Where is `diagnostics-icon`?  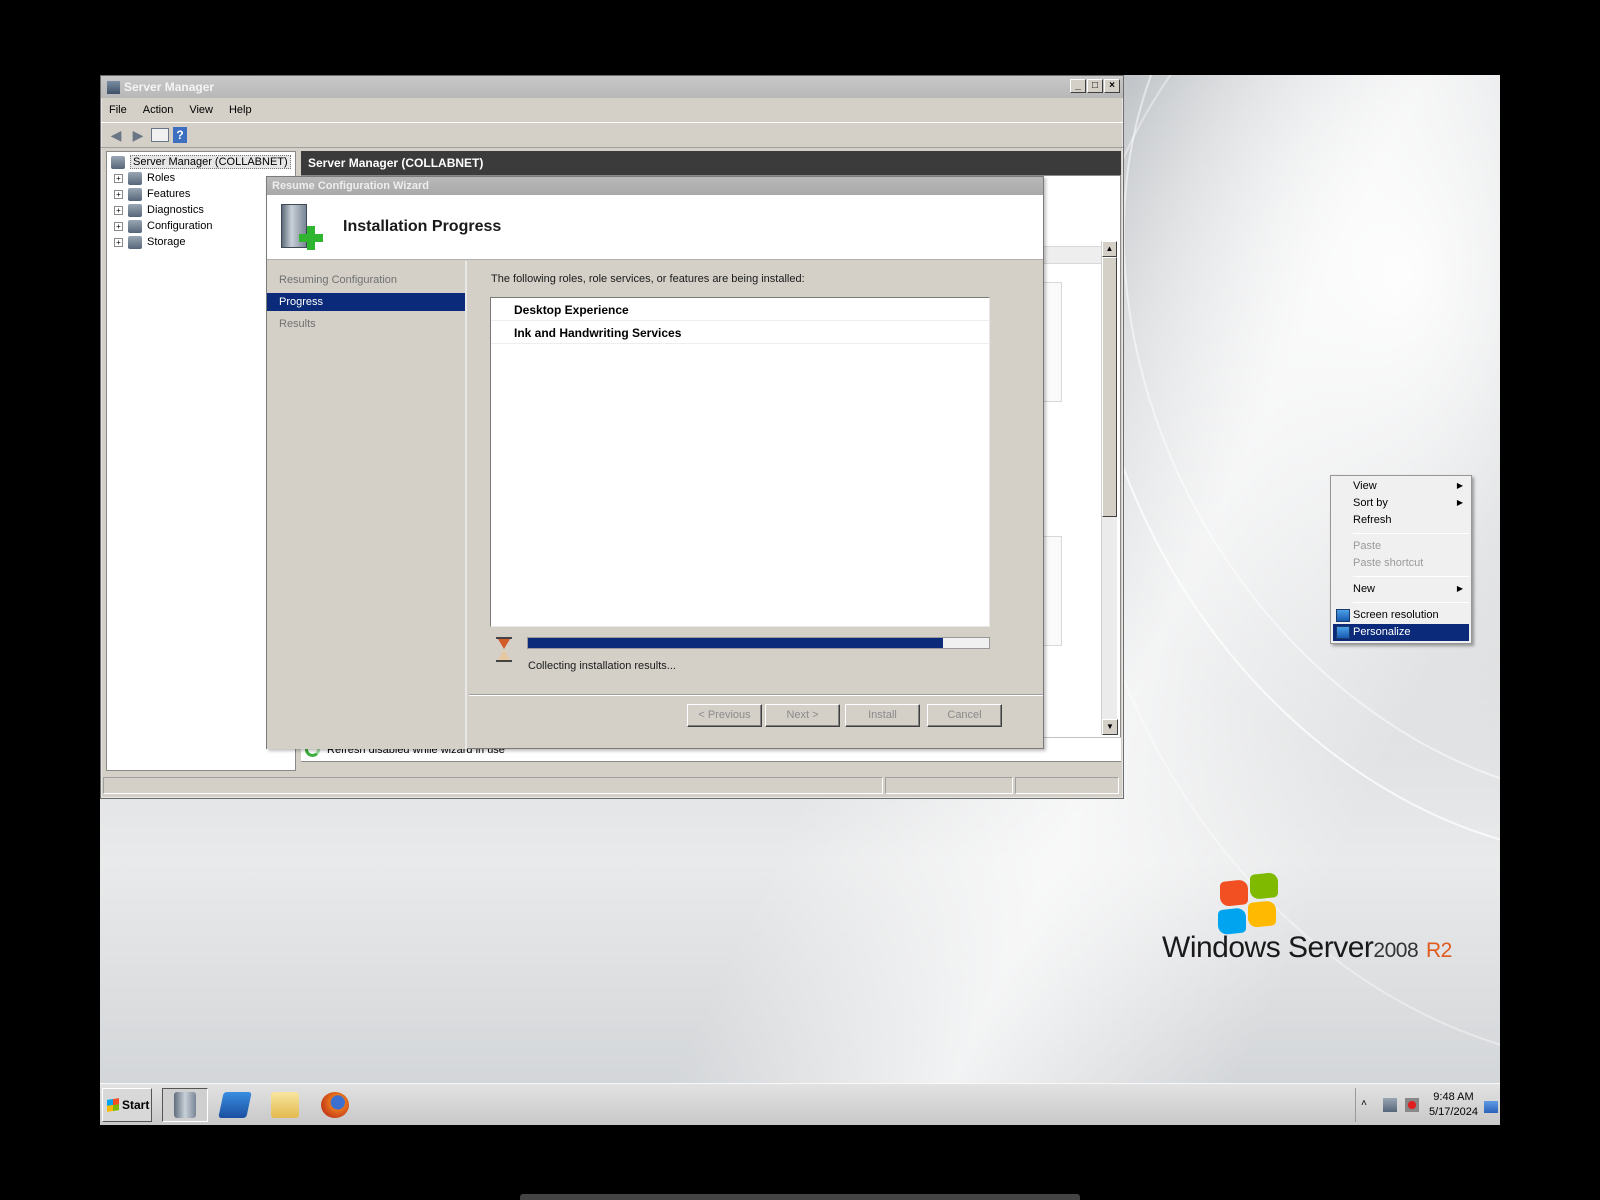
diagnostics-icon is located at coordinates (135, 210).